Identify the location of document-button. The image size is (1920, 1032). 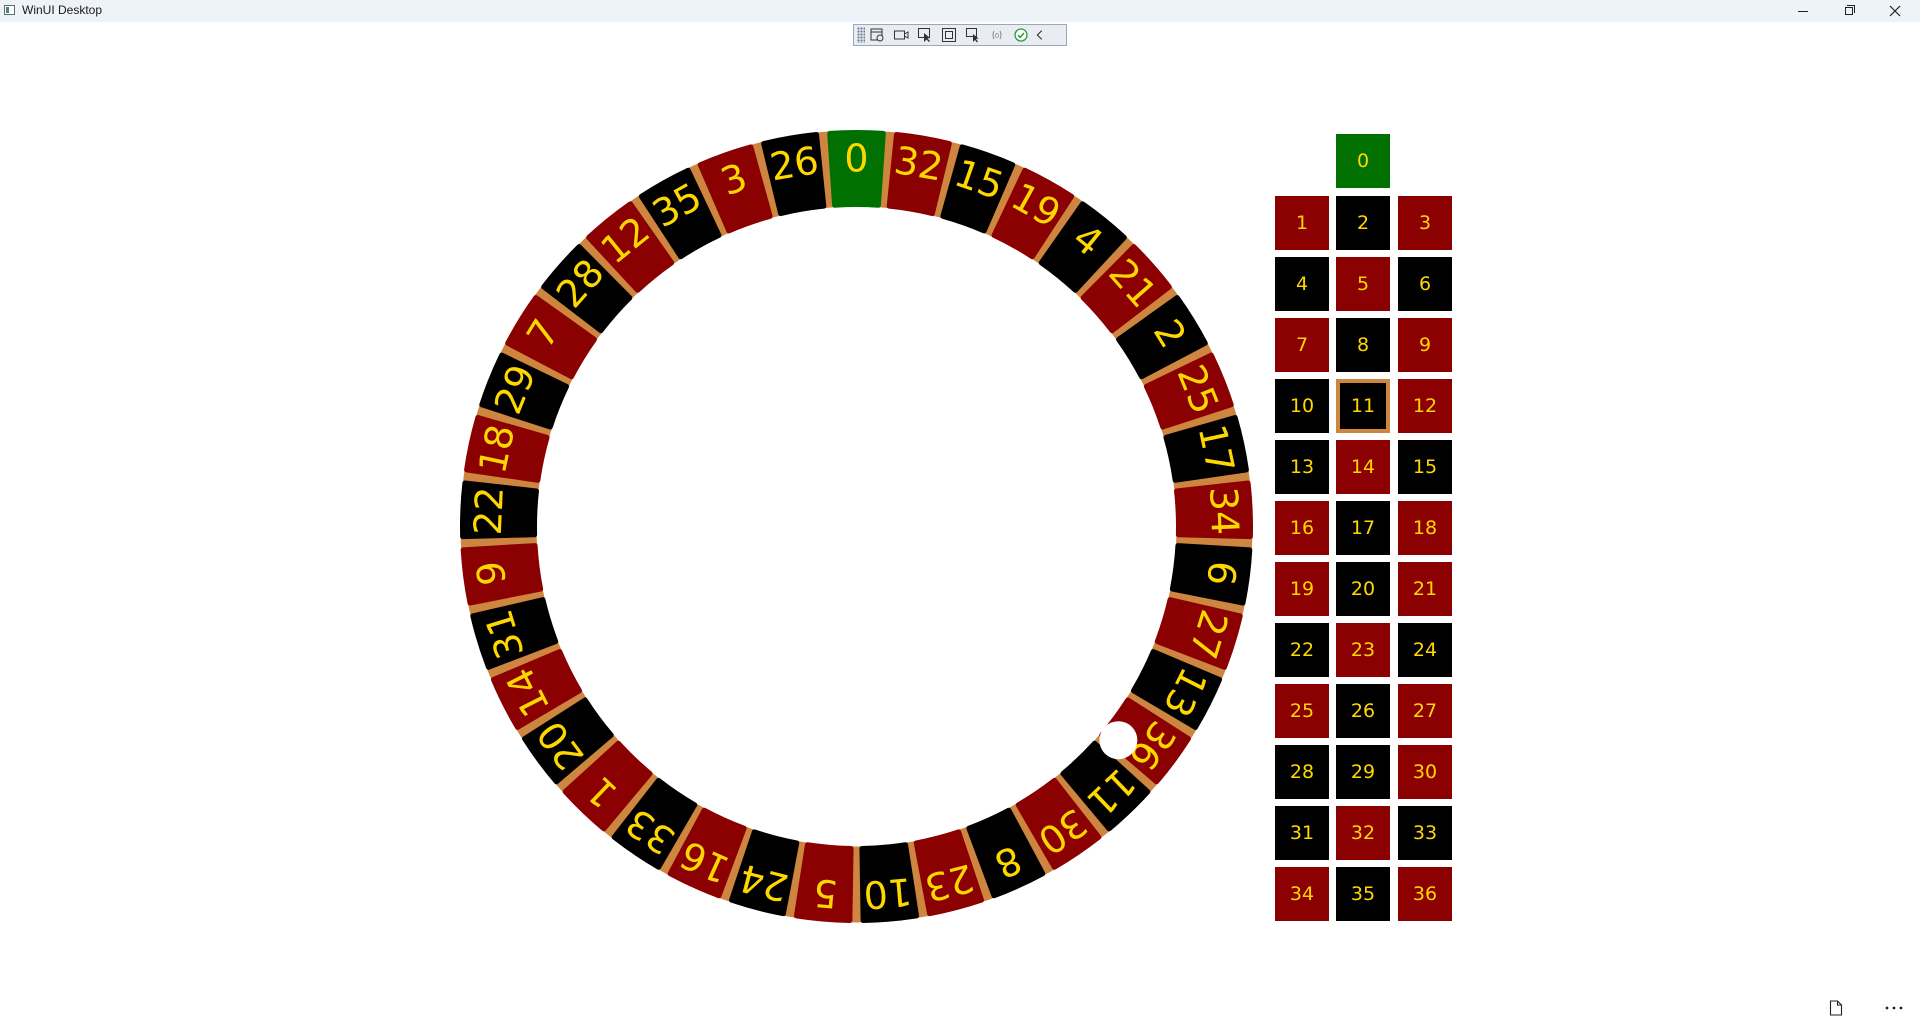
(1836, 1008).